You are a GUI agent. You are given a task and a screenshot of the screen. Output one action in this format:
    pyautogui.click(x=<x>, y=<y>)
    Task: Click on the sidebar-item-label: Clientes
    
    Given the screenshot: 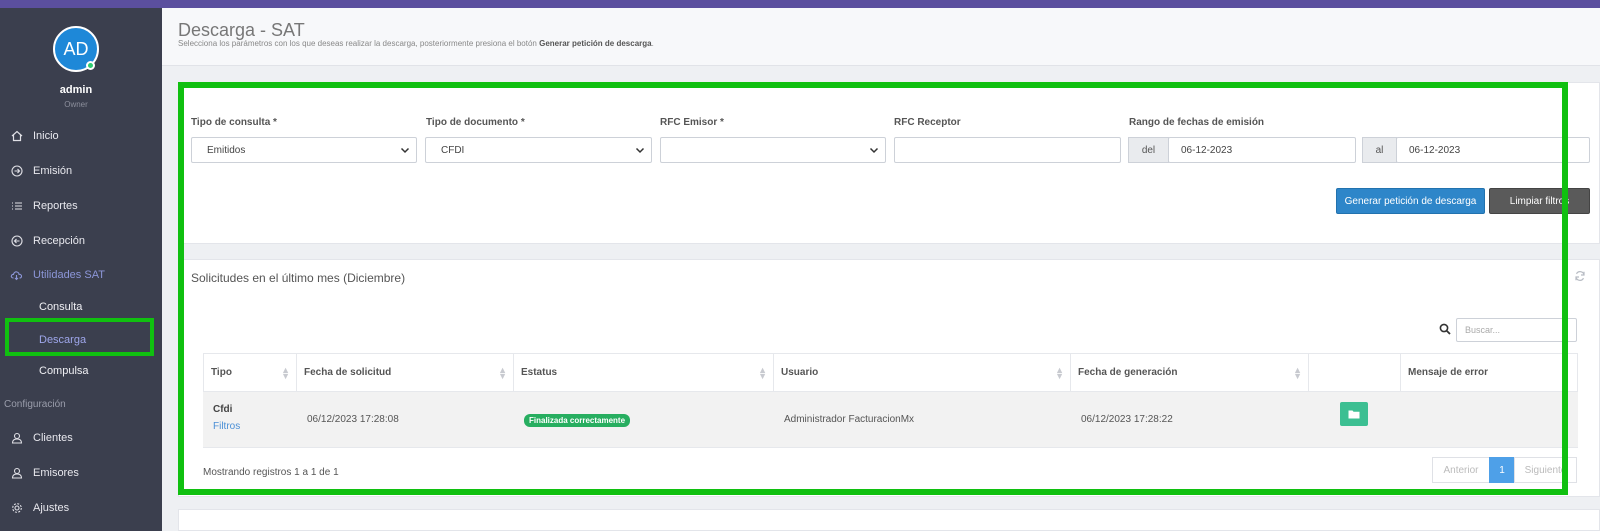 What is the action you would take?
    pyautogui.click(x=53, y=437)
    